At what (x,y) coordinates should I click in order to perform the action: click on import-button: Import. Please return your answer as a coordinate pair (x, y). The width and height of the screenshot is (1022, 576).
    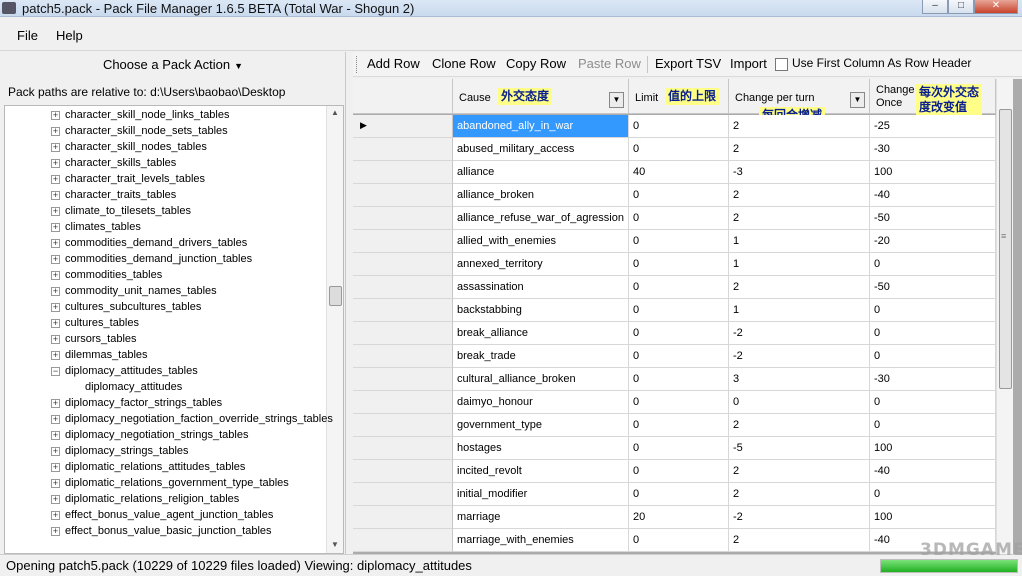
    Looking at the image, I should click on (748, 63).